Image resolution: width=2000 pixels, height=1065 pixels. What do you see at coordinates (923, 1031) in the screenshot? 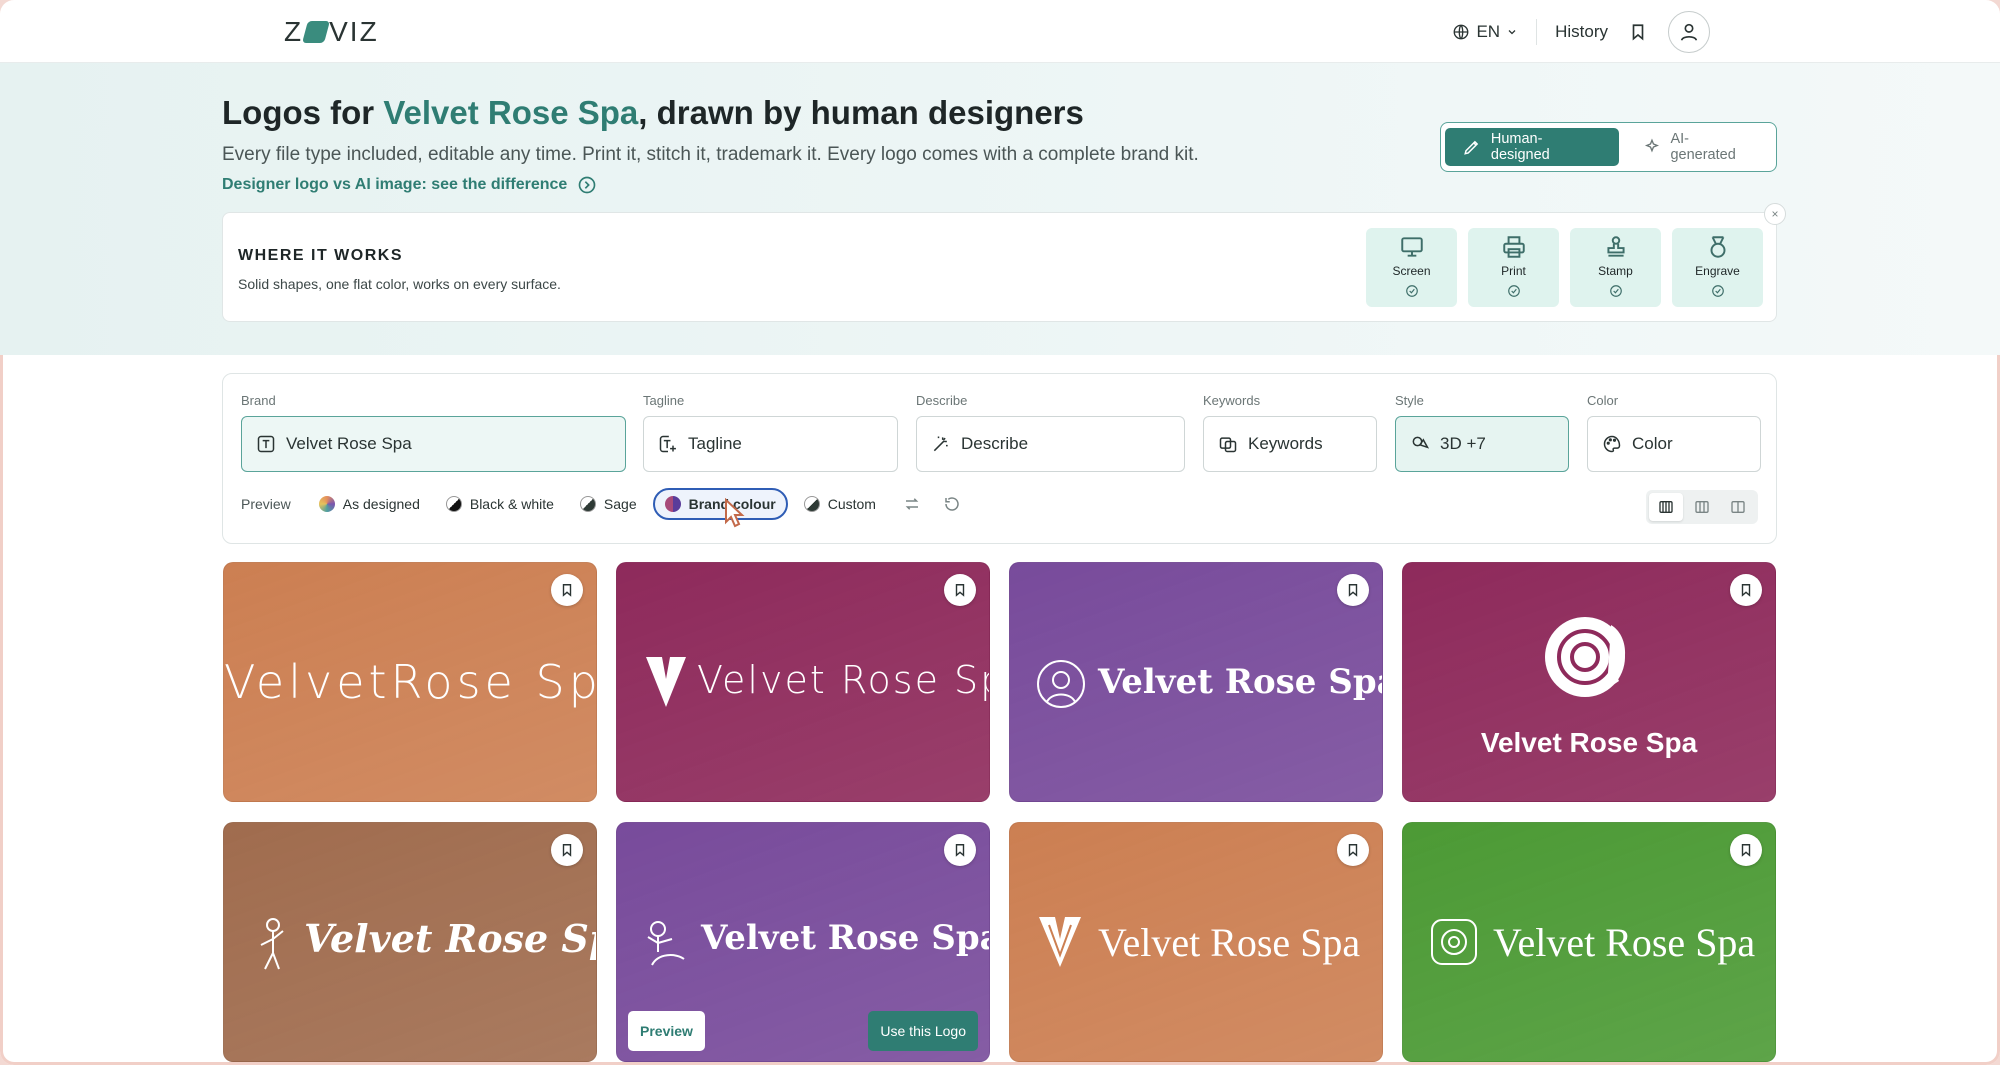
I see `use-this-logo-button: Use this Logo` at bounding box center [923, 1031].